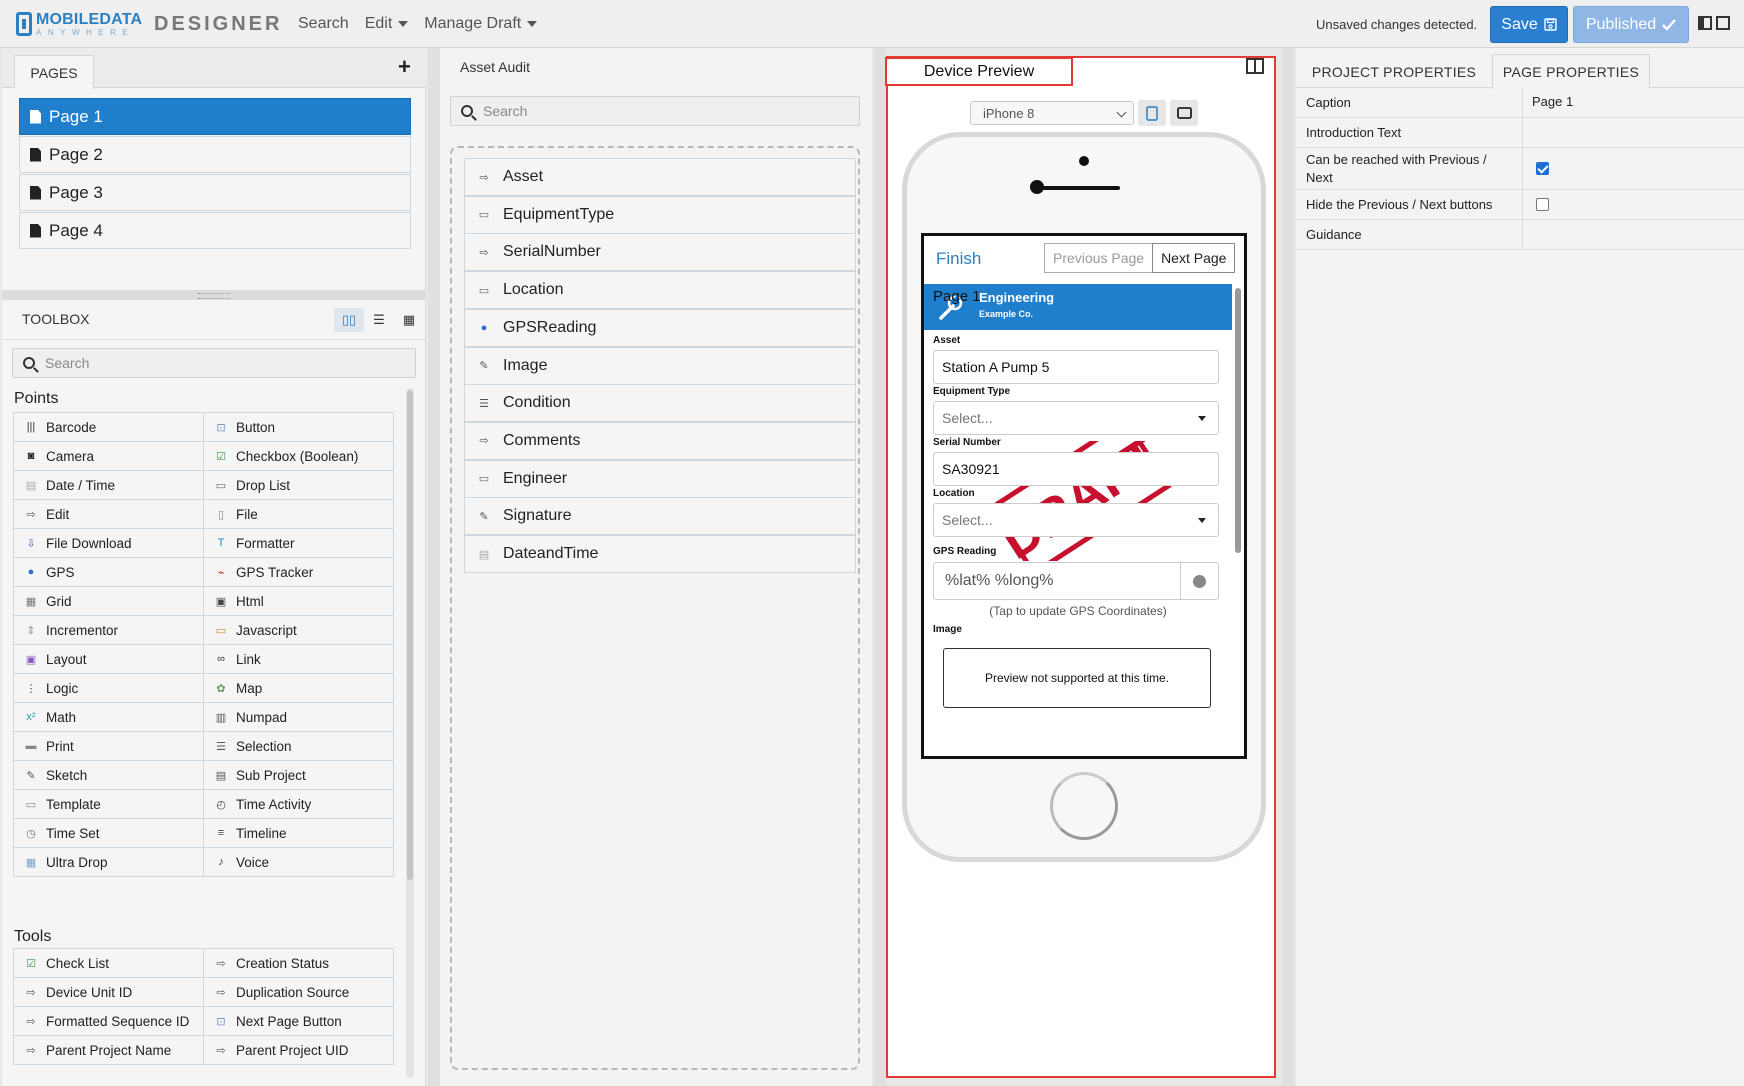 The height and width of the screenshot is (1086, 1744). I want to click on split-view-icon, so click(1255, 66).